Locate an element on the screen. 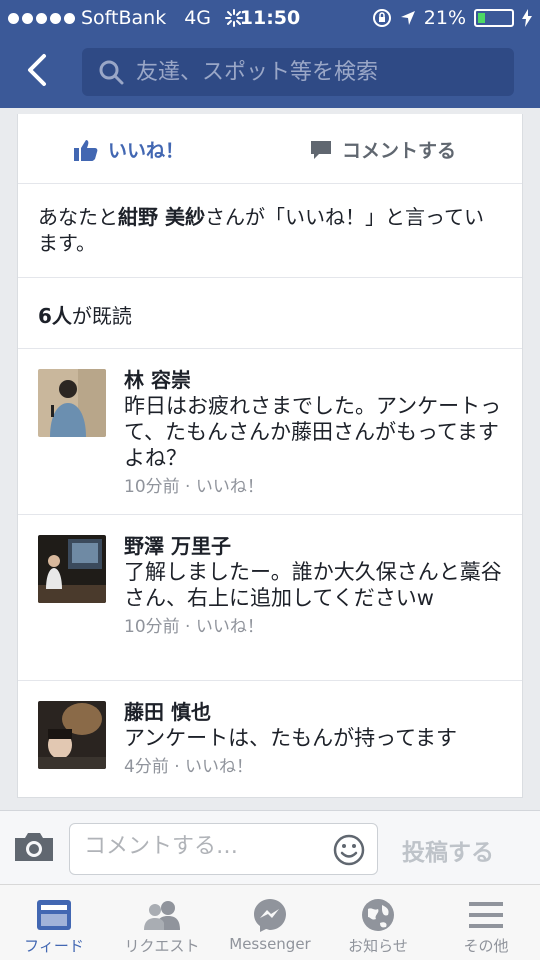 The width and height of the screenshot is (540, 960). feed-icon is located at coordinates (54, 915).